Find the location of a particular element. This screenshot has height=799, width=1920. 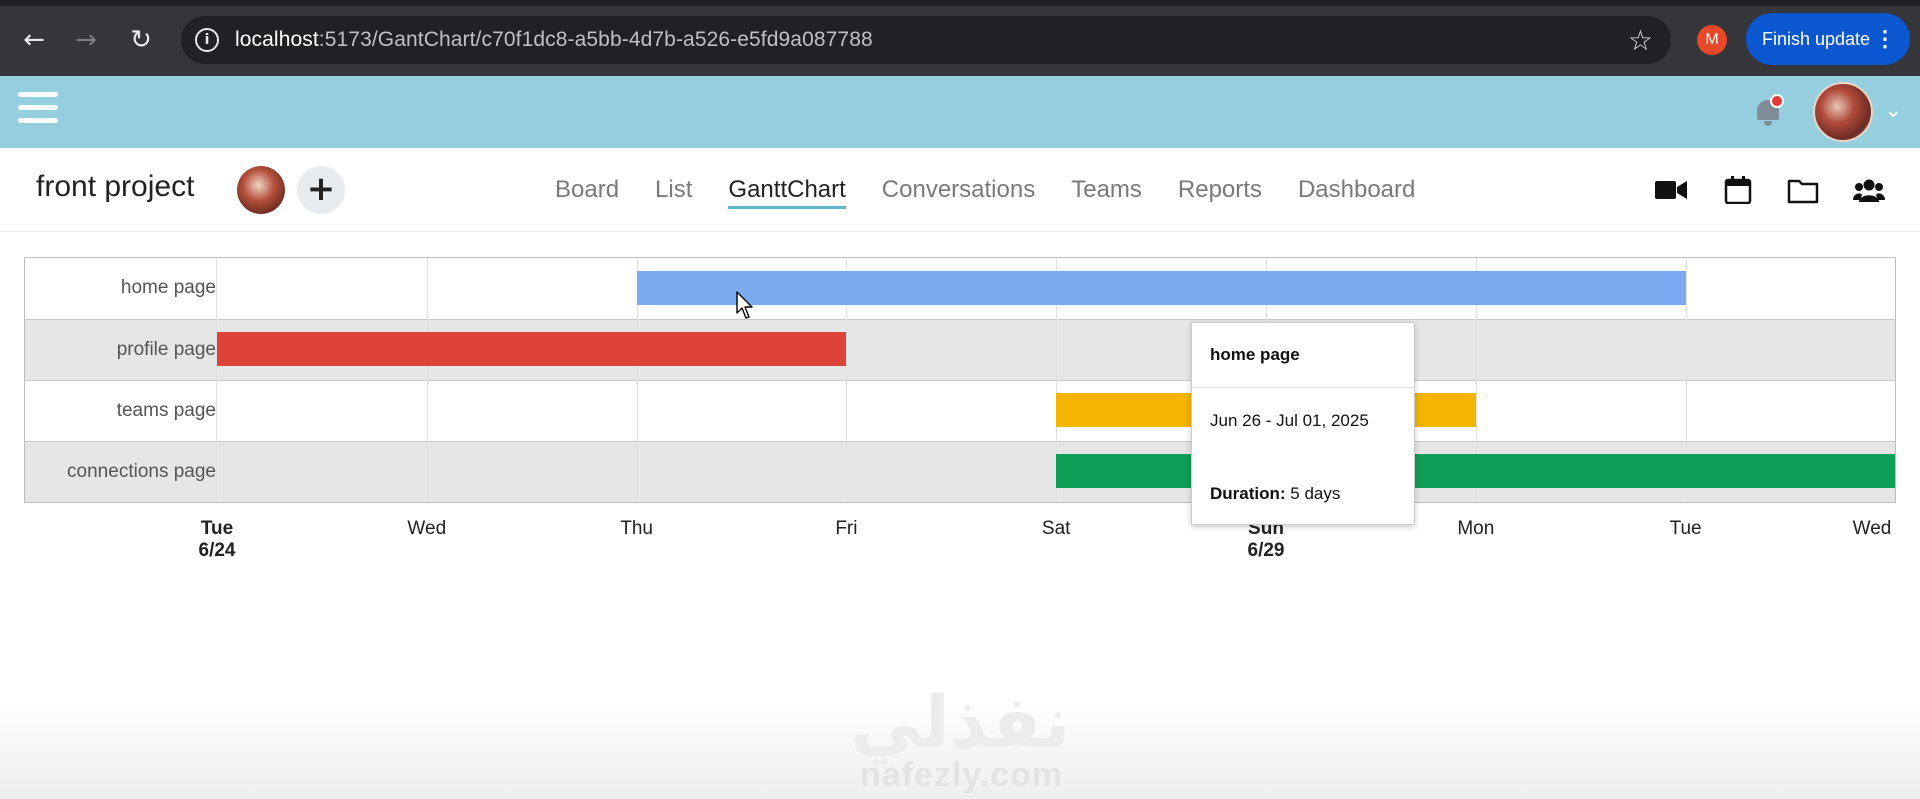

axis-tick-day: Mon is located at coordinates (1476, 528).